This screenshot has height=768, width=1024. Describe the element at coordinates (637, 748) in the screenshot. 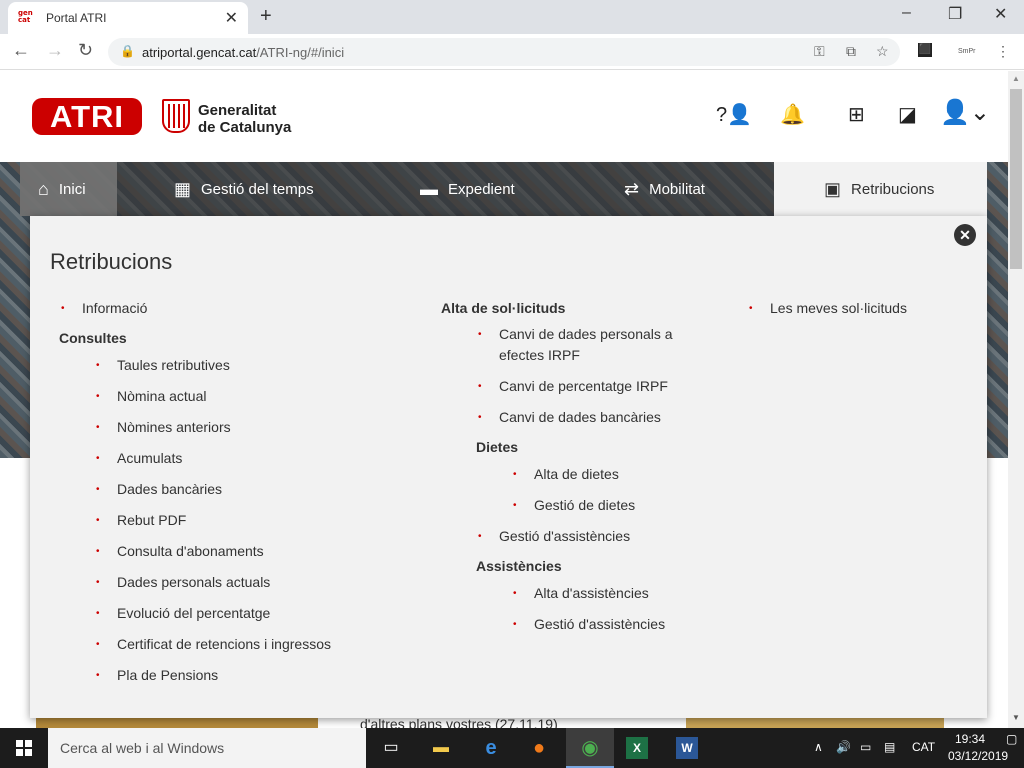

I see `excel-icon: X` at that location.